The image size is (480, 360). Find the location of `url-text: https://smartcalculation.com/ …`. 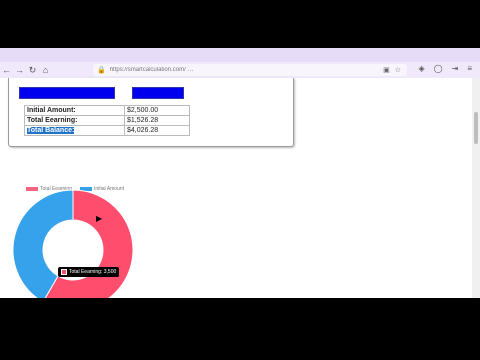

url-text: https://smartcalculation.com/ … is located at coordinates (151, 70).